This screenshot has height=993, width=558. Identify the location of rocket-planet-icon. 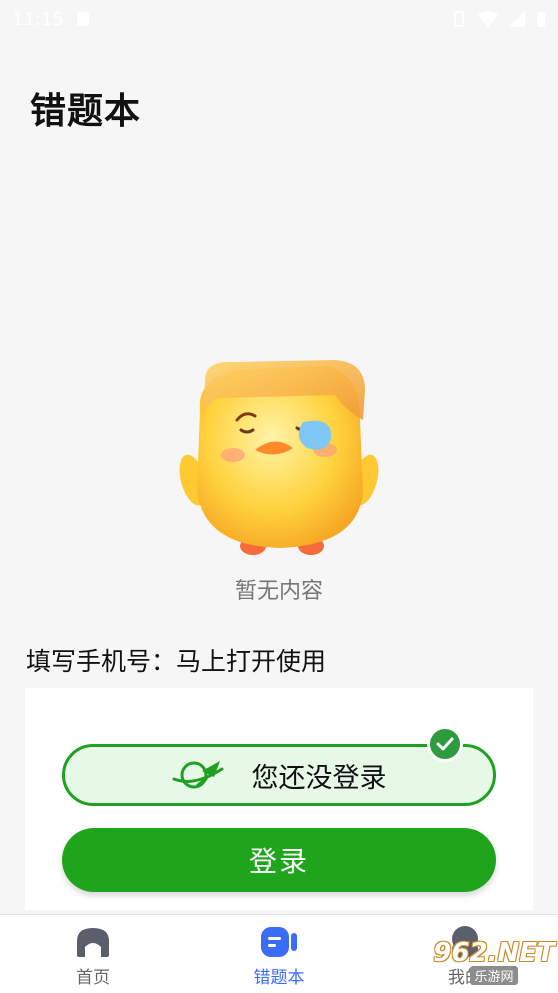
(197, 775).